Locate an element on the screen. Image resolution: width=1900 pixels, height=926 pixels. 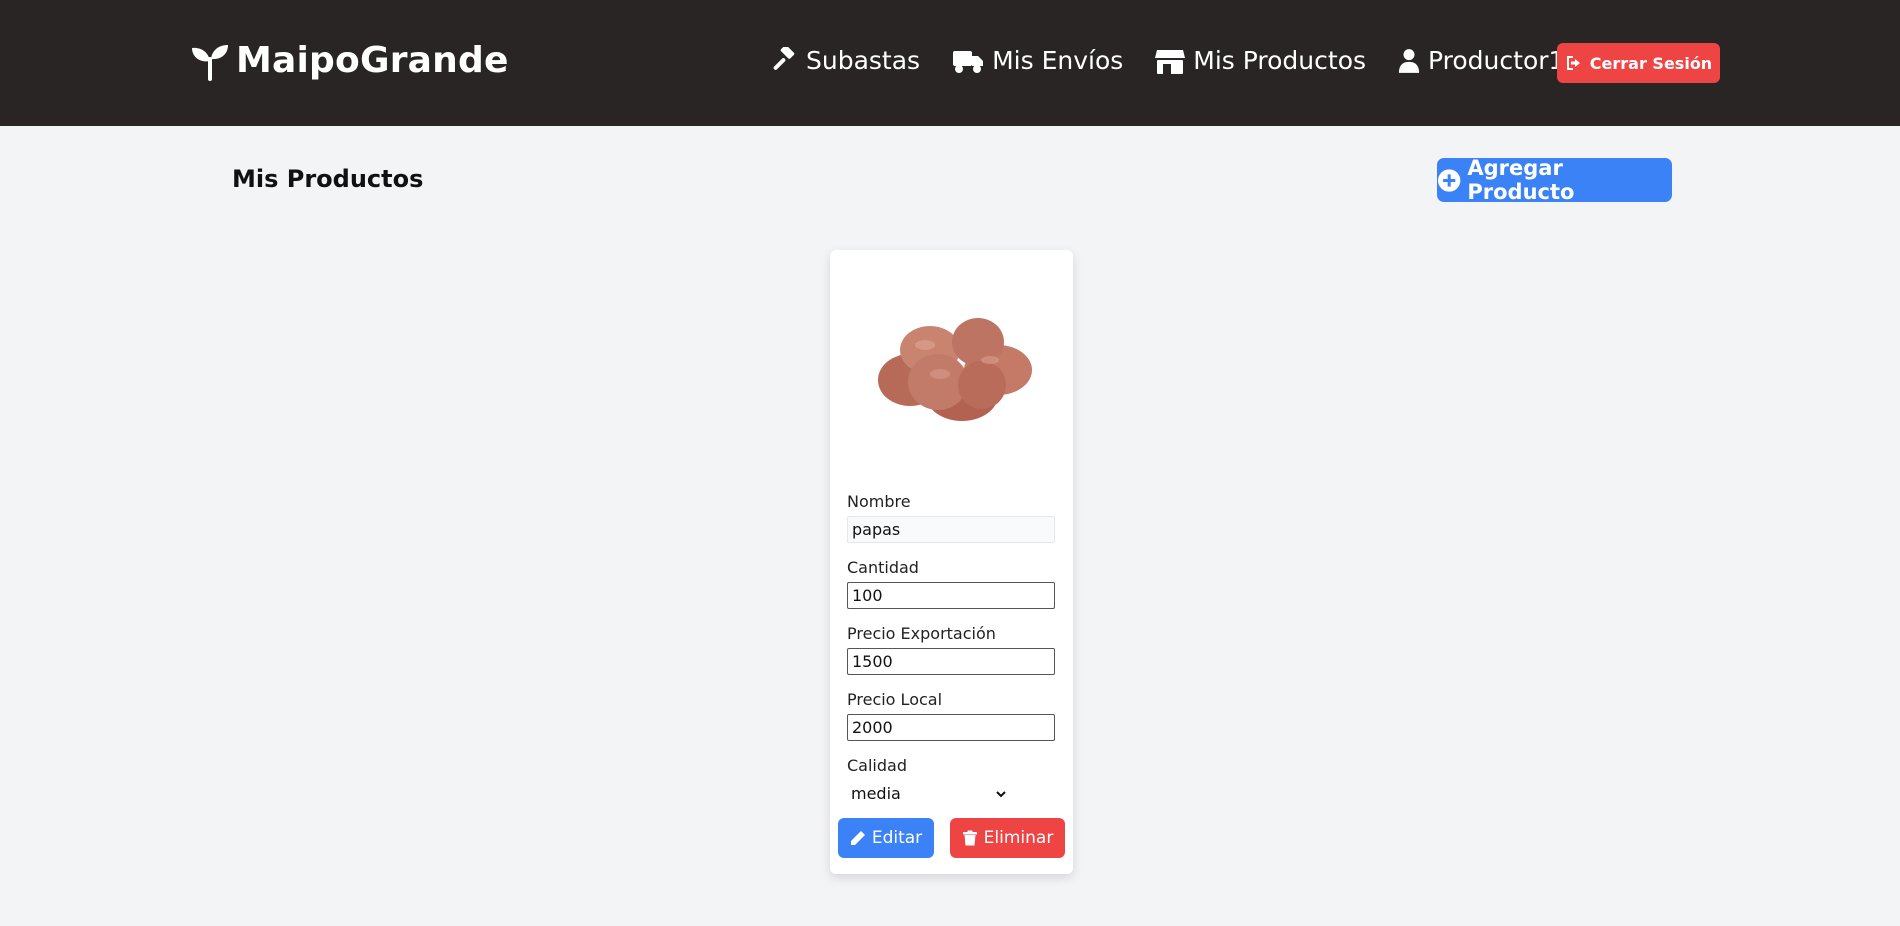
add-product-label: Agregar Producto is located at coordinates (1521, 180).